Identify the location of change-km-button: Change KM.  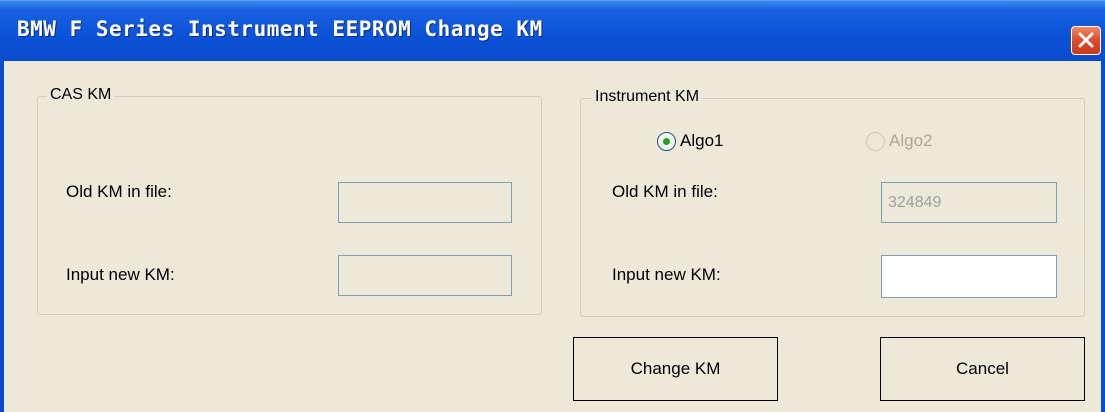
(675, 369).